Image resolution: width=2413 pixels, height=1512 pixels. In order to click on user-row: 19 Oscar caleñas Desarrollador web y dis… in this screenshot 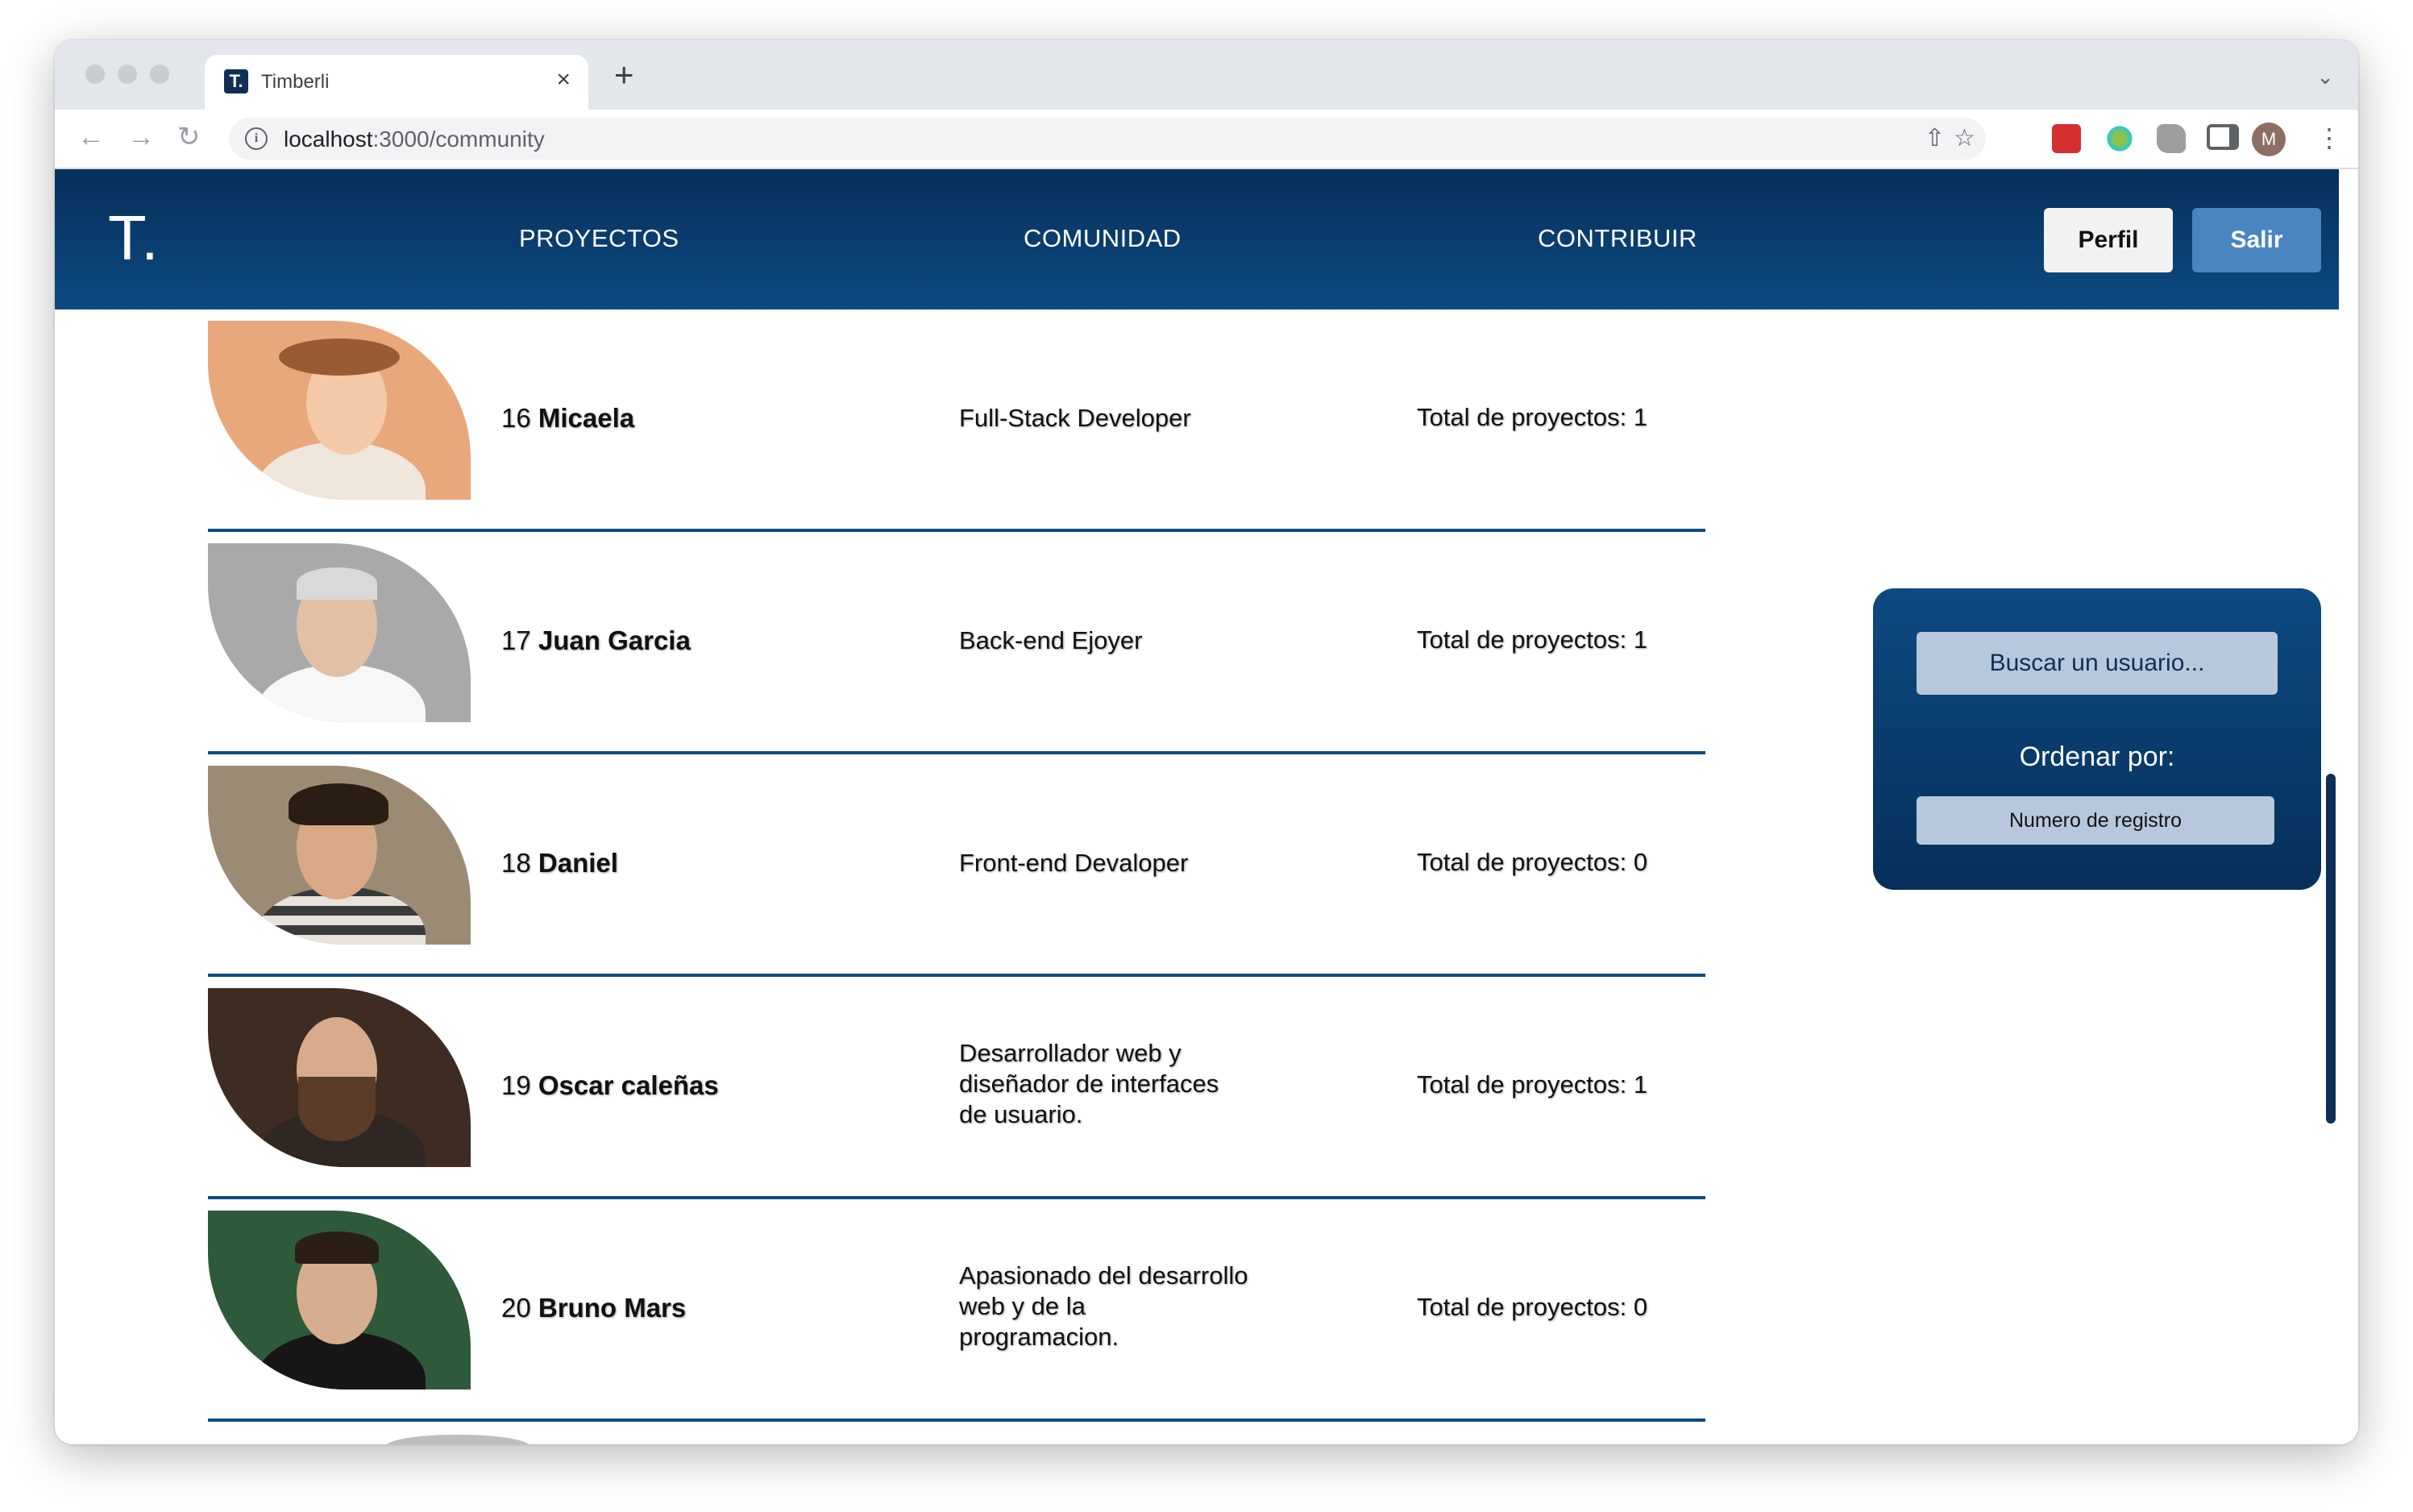, I will do `click(957, 1088)`.